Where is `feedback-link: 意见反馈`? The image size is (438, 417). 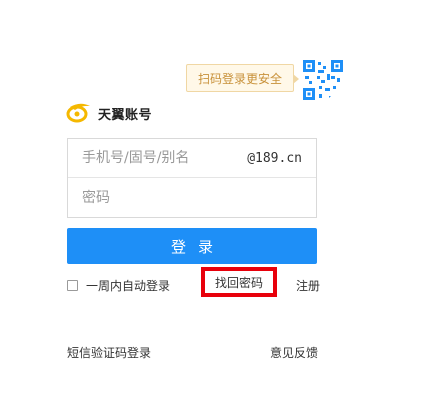
feedback-link: 意见反馈 is located at coordinates (294, 352).